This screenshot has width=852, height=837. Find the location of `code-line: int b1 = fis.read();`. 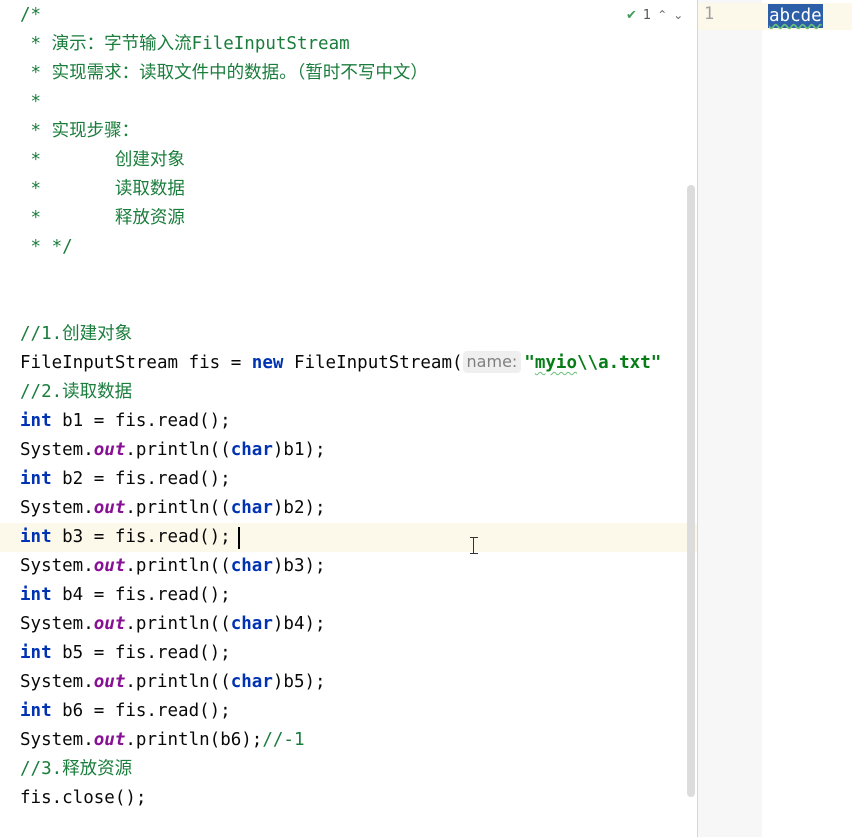

code-line: int b1 = fis.read(); is located at coordinates (125, 421).